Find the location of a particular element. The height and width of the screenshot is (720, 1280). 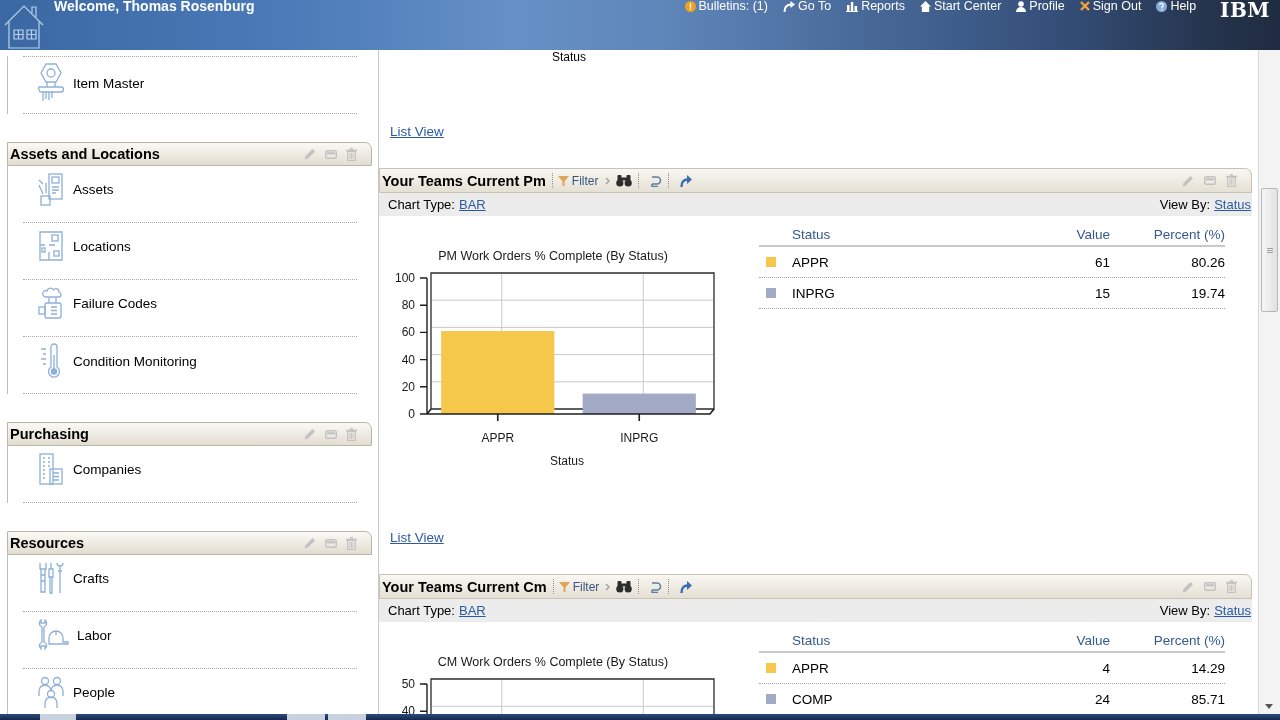

scrollbar-thumb is located at coordinates (1269, 250).